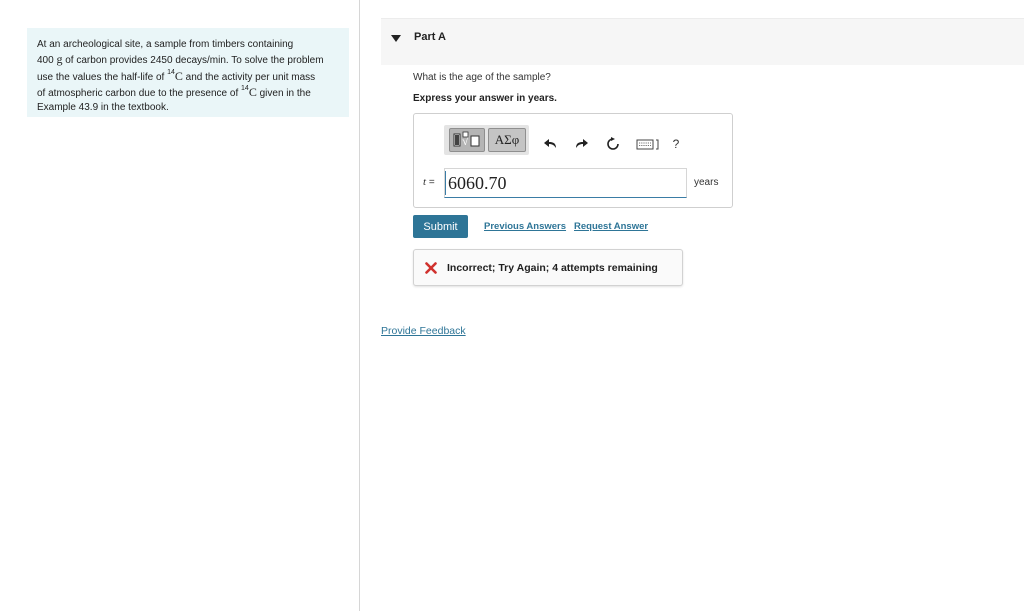 This screenshot has height=611, width=1024. Describe the element at coordinates (702, 41) in the screenshot. I see `part-header: Part A` at that location.